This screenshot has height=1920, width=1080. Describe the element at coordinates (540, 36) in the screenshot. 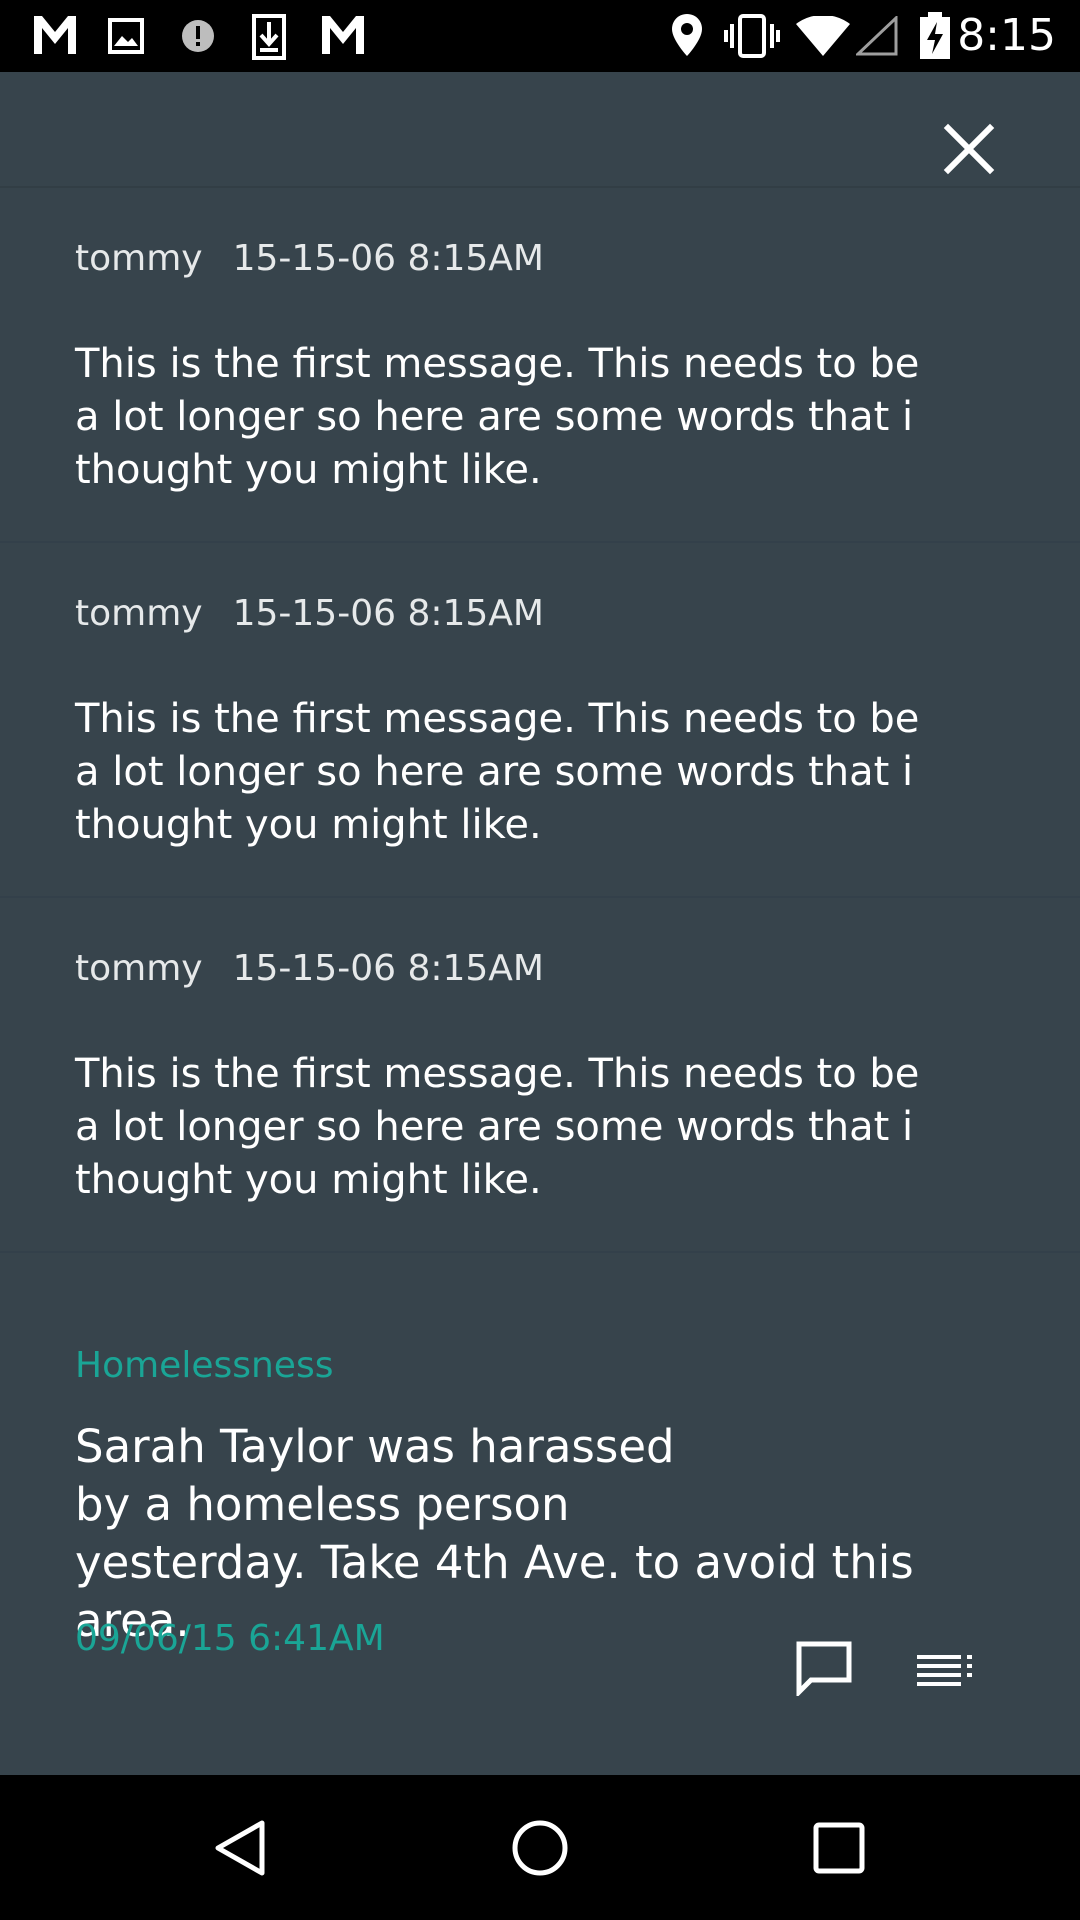

I see `status-bar: 8:15` at that location.